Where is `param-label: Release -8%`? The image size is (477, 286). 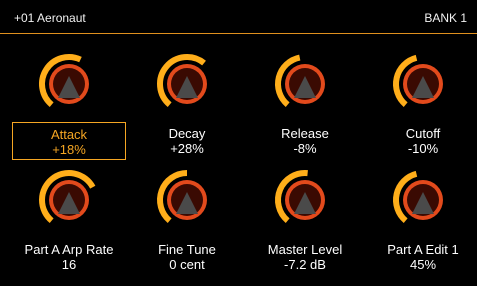 param-label: Release -8% is located at coordinates (305, 141).